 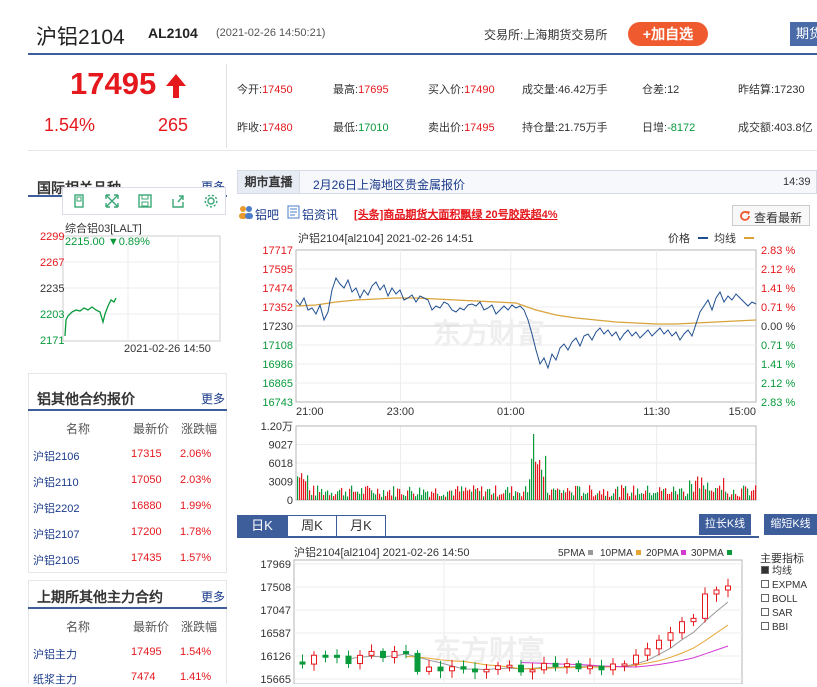 I want to click on table-row: 沪铝主力 17495 1.54%, so click(x=128, y=655).